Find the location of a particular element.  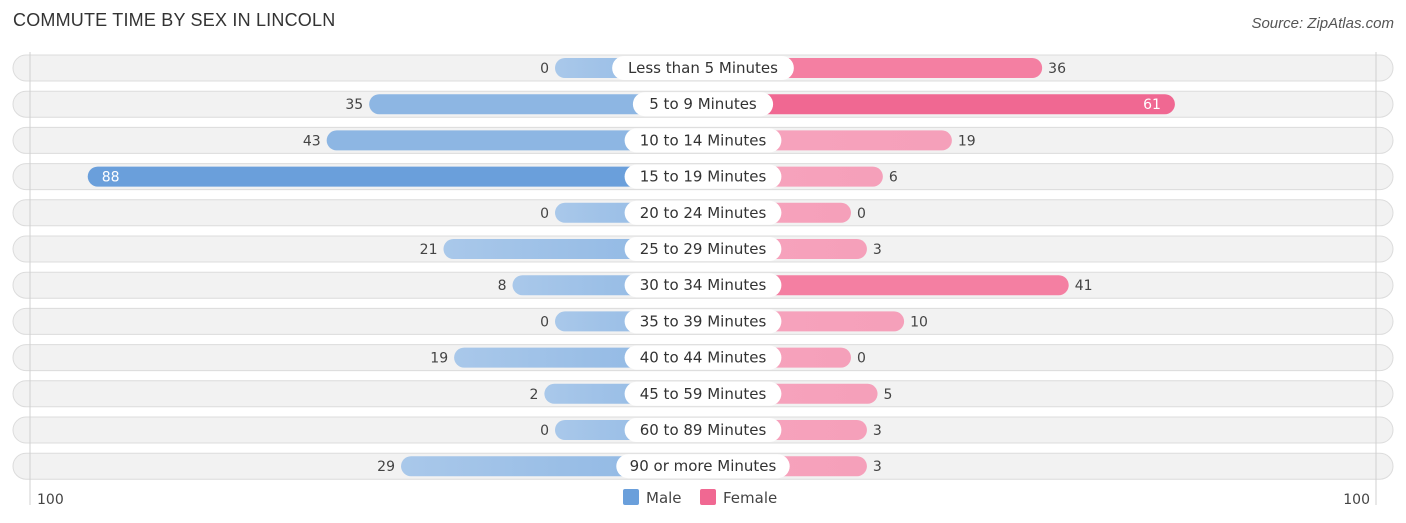

value-label-female: 5 is located at coordinates (888, 395).